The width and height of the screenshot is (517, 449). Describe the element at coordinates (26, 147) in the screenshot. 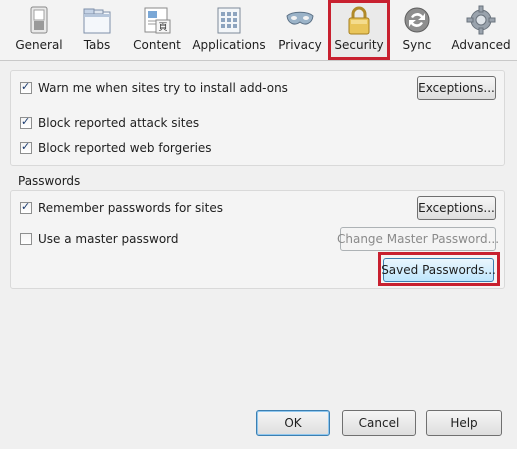

I see `block-forgery-checkbox` at that location.